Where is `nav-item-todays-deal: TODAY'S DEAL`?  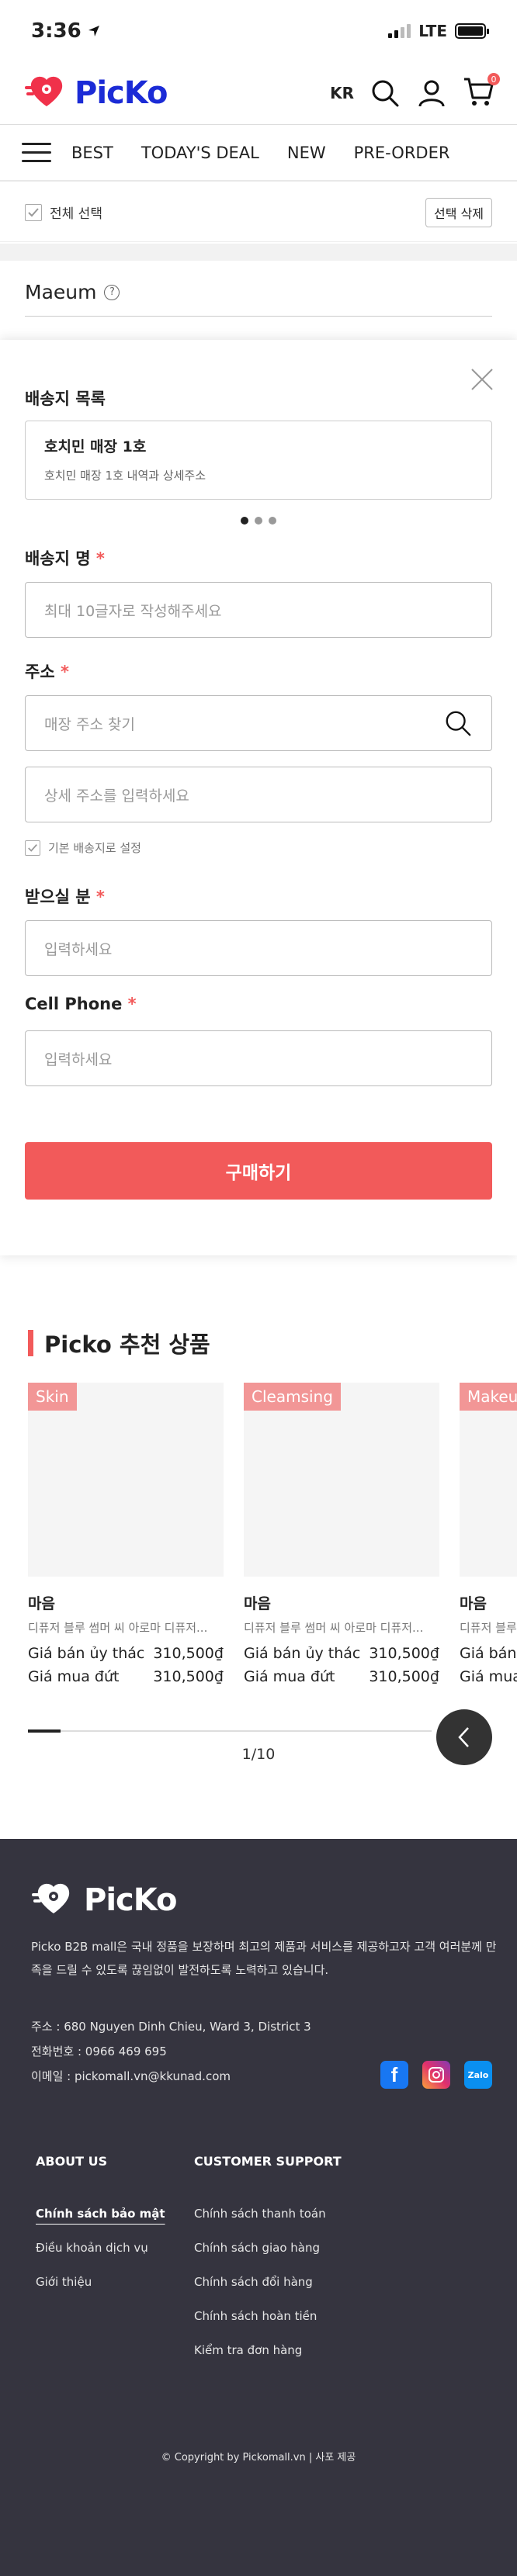 nav-item-todays-deal: TODAY'S DEAL is located at coordinates (200, 153).